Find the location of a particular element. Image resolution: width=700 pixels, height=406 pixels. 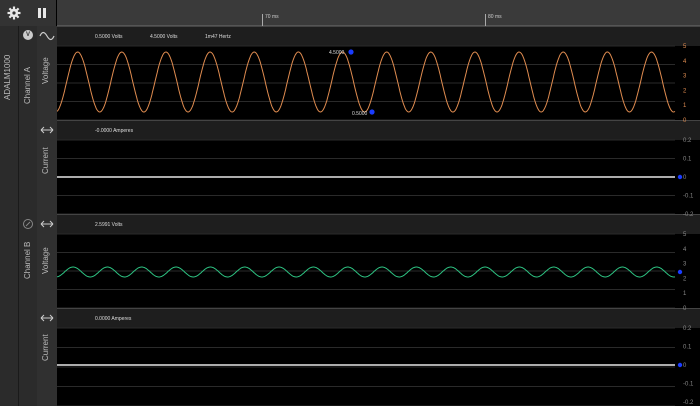

signal-label-strip: Voltage Current Voltage Current is located at coordinates (47, 216).